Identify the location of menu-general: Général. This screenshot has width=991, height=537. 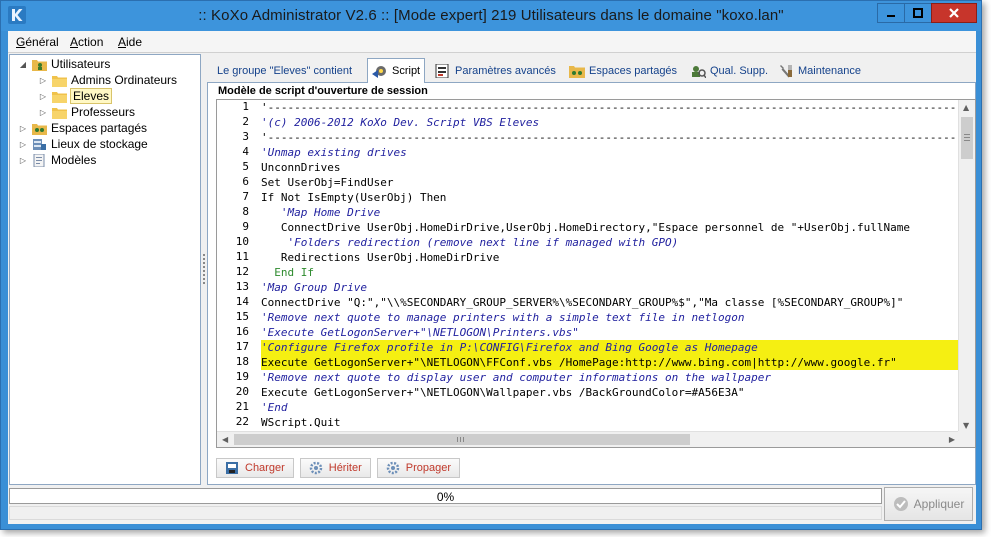
(37, 42).